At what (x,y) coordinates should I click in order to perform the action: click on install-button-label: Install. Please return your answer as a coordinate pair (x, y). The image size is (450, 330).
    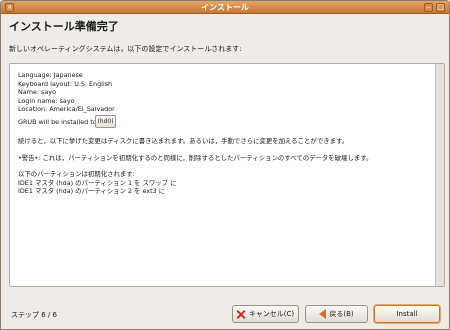
    Looking at the image, I should click on (407, 314).